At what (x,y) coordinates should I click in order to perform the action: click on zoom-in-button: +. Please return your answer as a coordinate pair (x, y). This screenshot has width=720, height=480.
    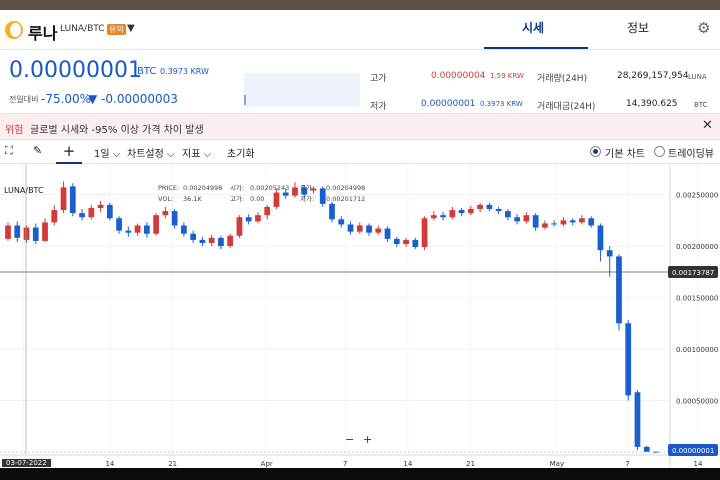
    Looking at the image, I should click on (367, 439).